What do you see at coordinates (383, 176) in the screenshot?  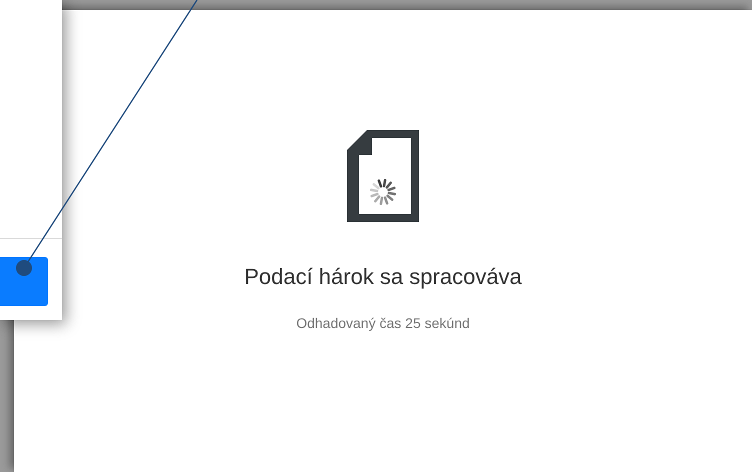 I see `document-loading-icon` at bounding box center [383, 176].